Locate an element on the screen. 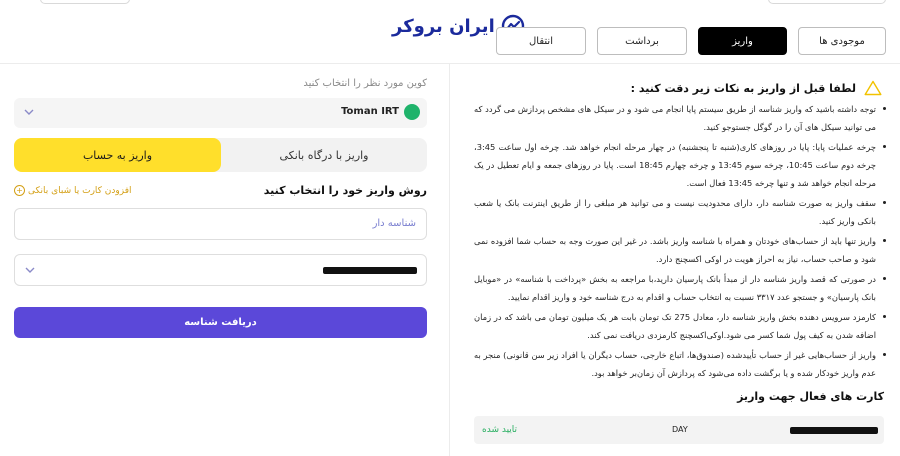 Image resolution: width=900 pixels, height=456 pixels. add-card-link: + افزودن کارت یا شبای بانکی is located at coordinates (73, 190).